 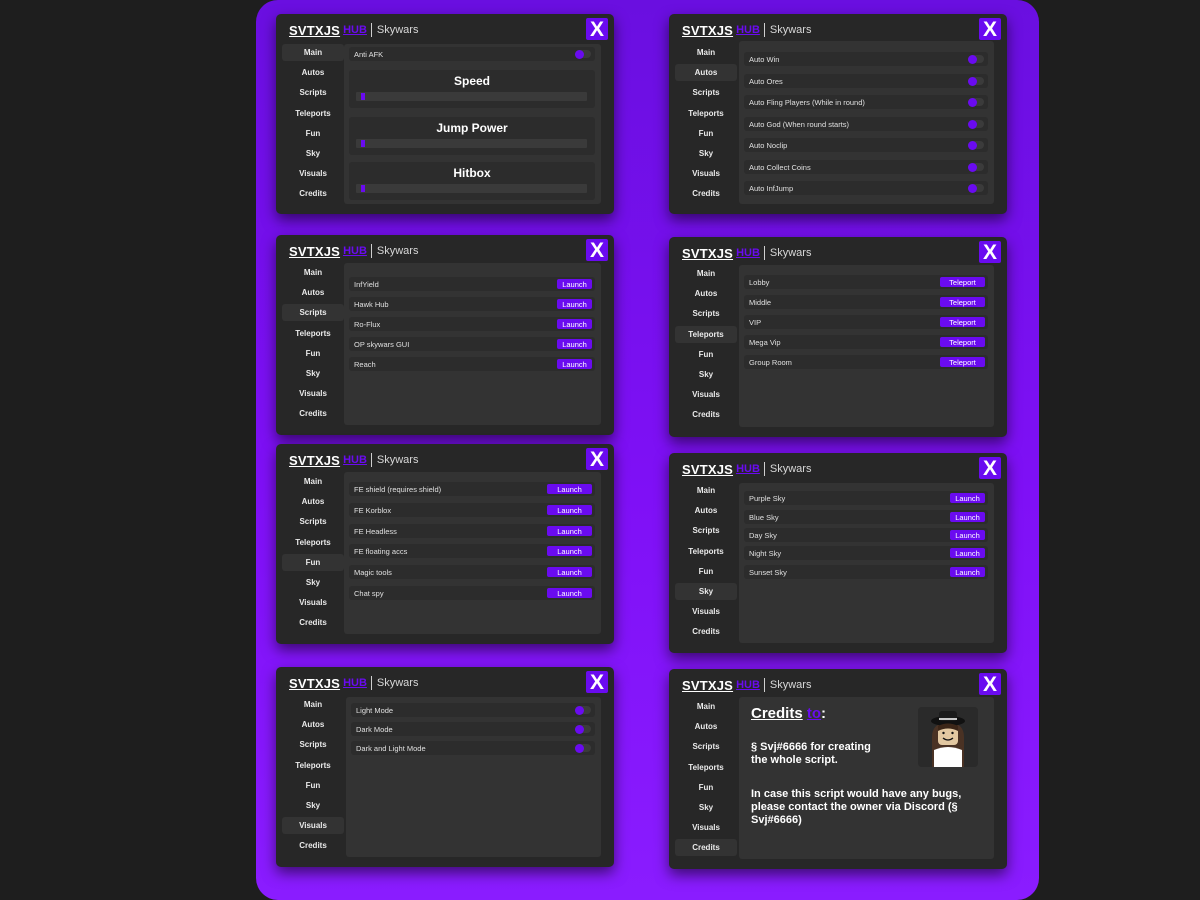 I want to click on speed-slider-handle, so click(x=363, y=96).